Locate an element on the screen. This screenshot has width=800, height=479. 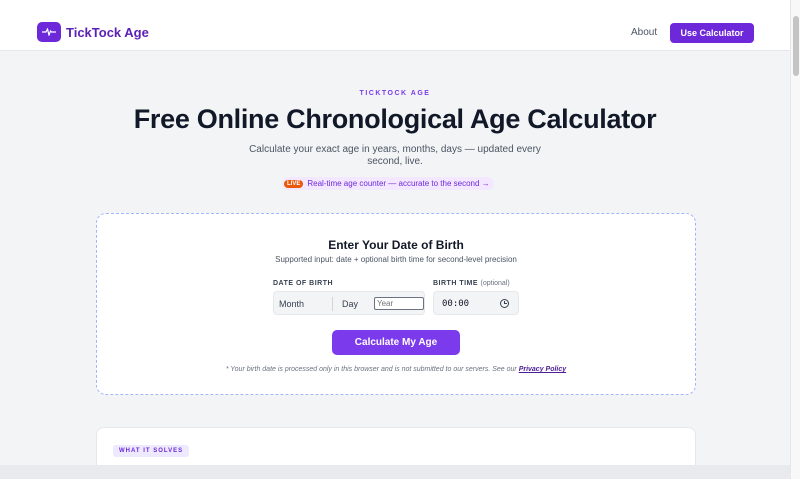
birth-time-optional: (optional) is located at coordinates (495, 283).